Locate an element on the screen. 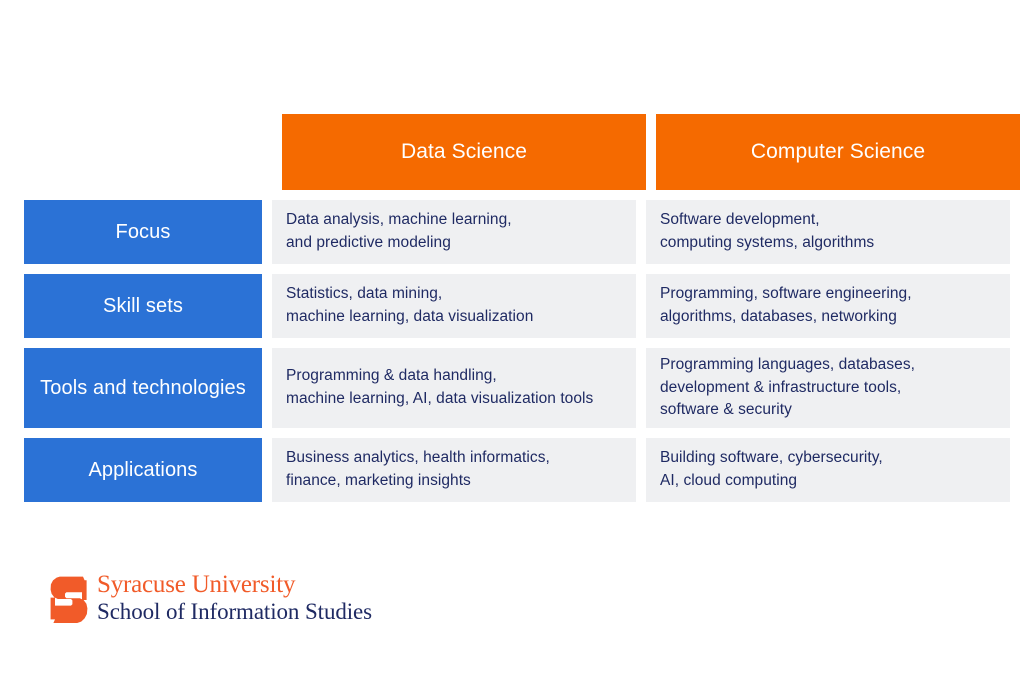 Image resolution: width=1024 pixels, height=683 pixels. syracuse-block-s-icon is located at coordinates (69, 599).